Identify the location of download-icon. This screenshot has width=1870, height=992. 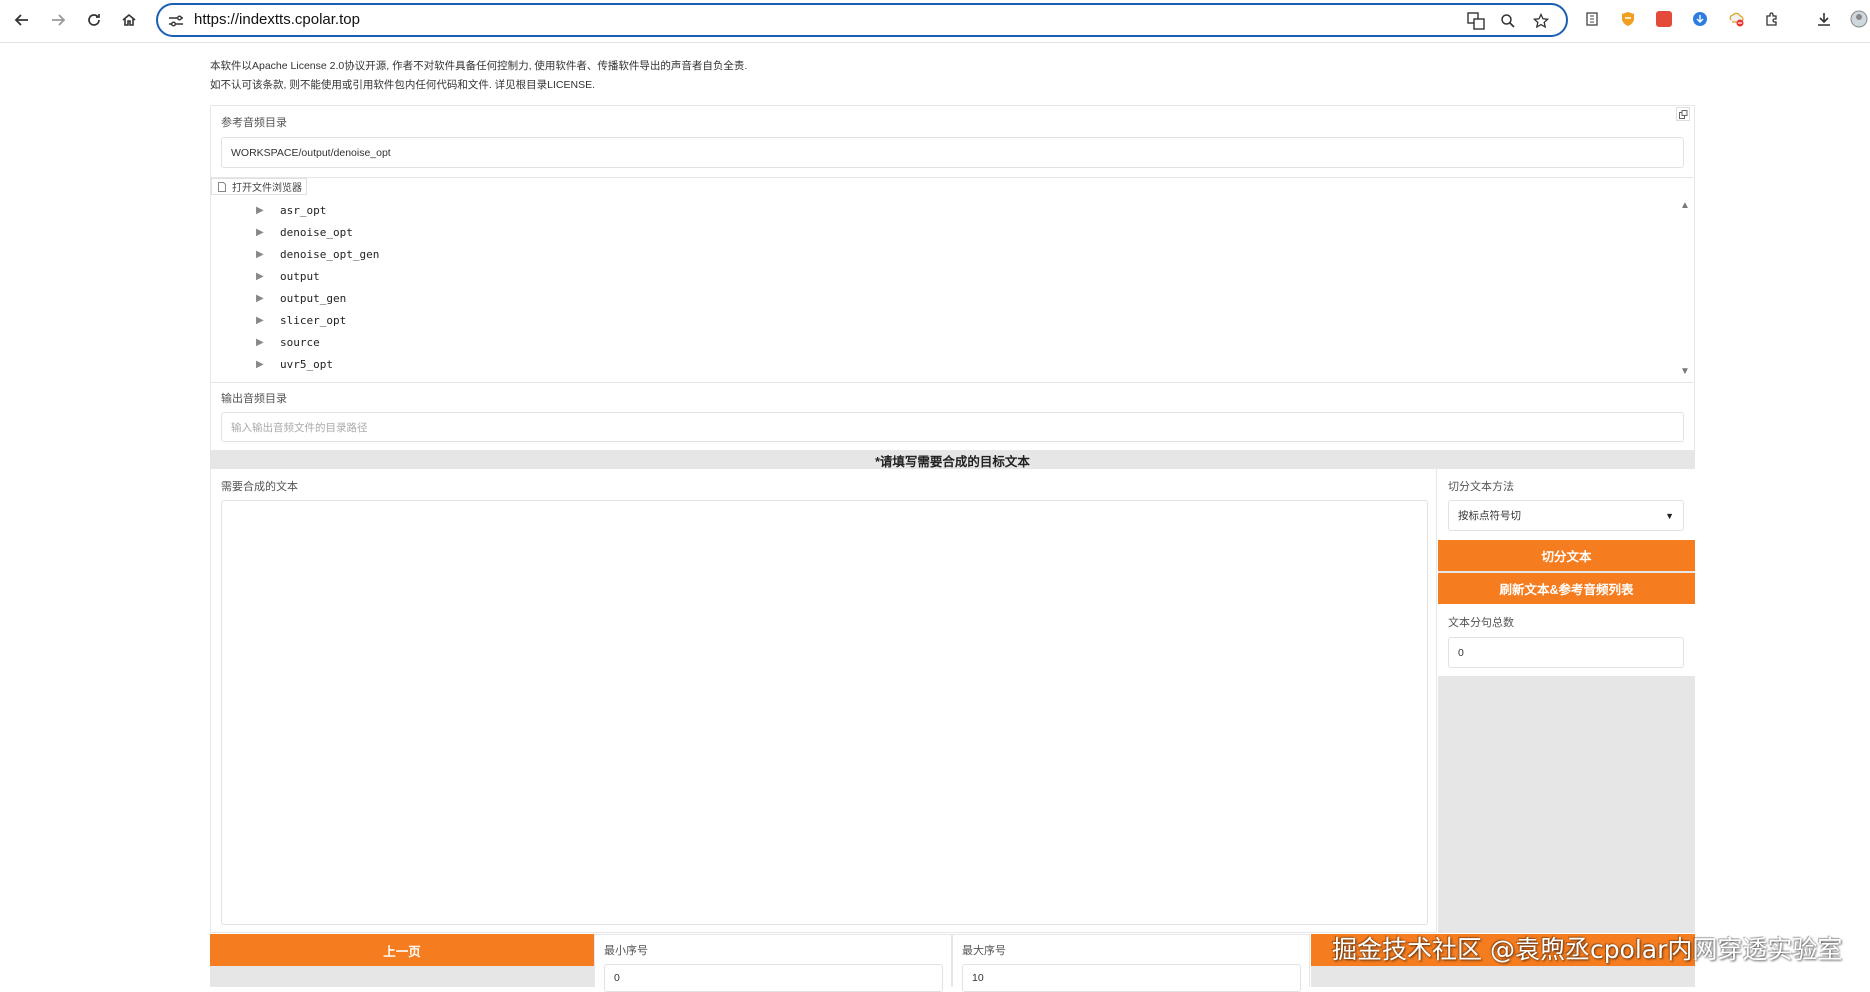
(1824, 19).